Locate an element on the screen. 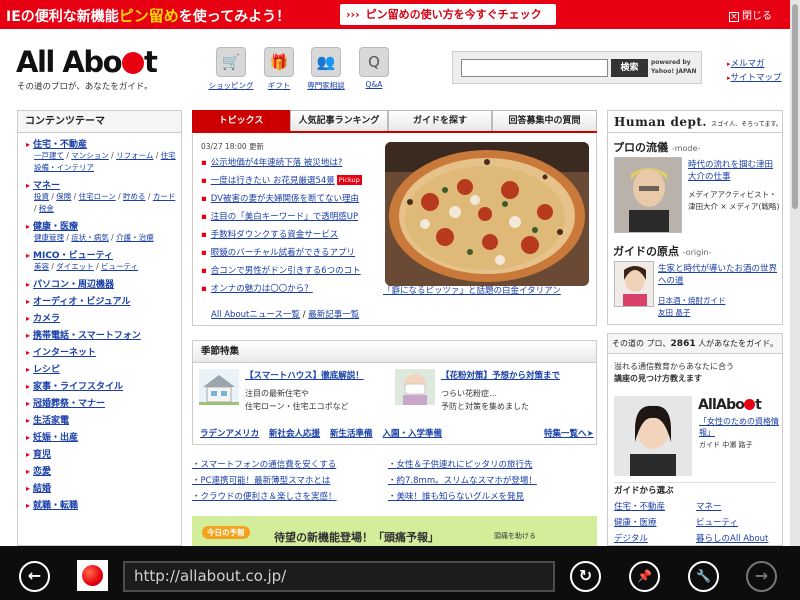 This screenshot has height=600, width=800. guide-cat-link: ビューティ is located at coordinates (717, 522).